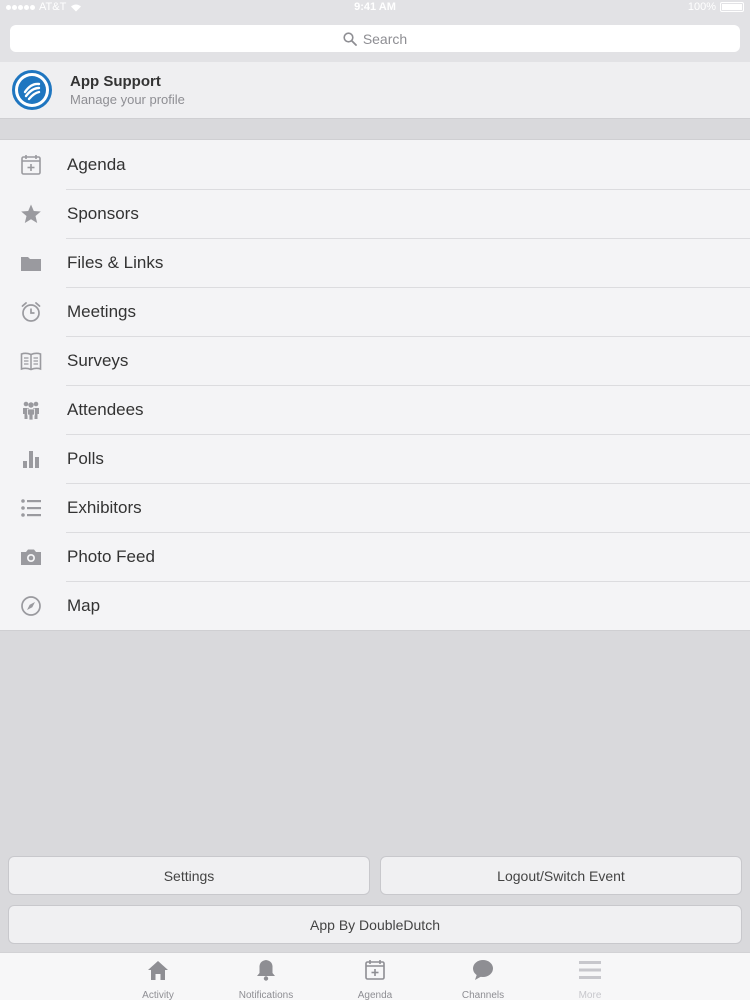 This screenshot has width=750, height=1000. Describe the element at coordinates (483, 970) in the screenshot. I see `chat-bubble-icon` at that location.